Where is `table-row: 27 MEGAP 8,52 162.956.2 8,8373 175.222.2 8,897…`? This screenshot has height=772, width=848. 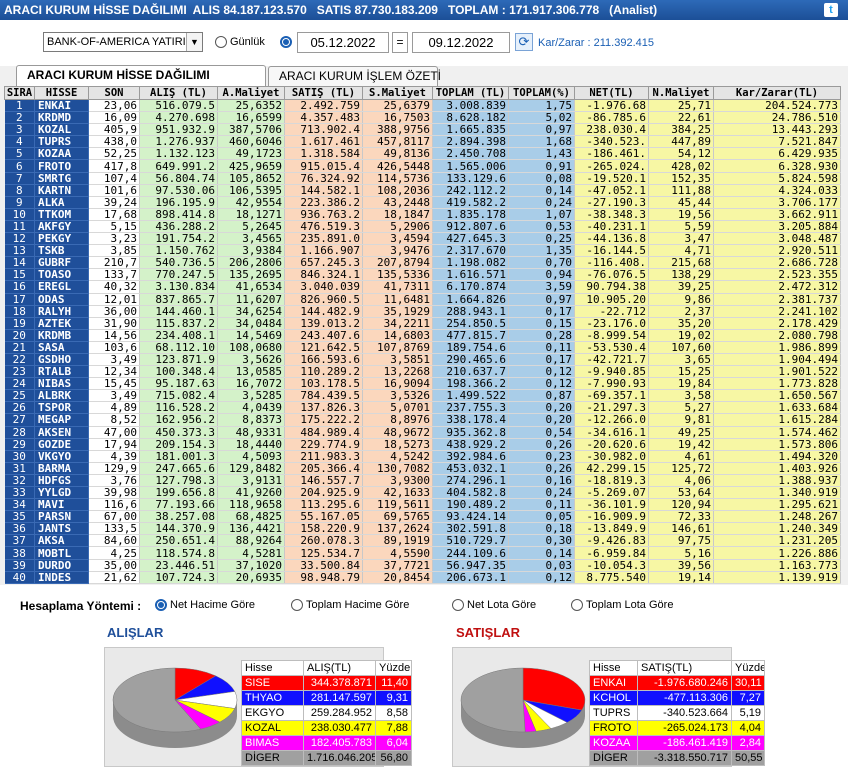
table-row: 27 MEGAP 8,52 162.956.2 8,8373 175.222.2 8,897… is located at coordinates (422, 420).